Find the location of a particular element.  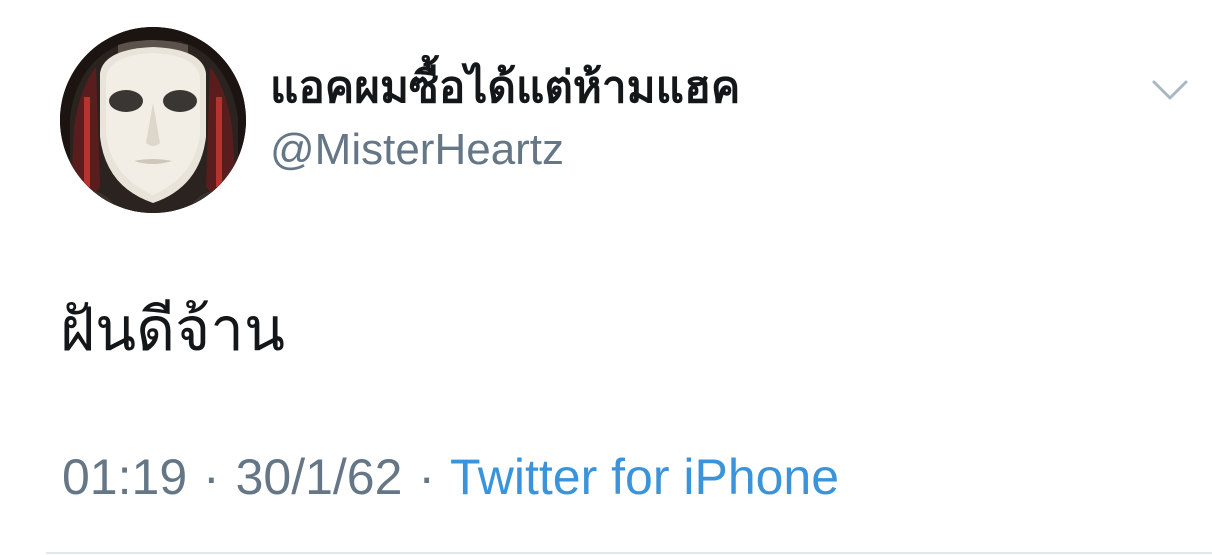

tweet-source-link: Twitter for iPhone is located at coordinates (644, 477).